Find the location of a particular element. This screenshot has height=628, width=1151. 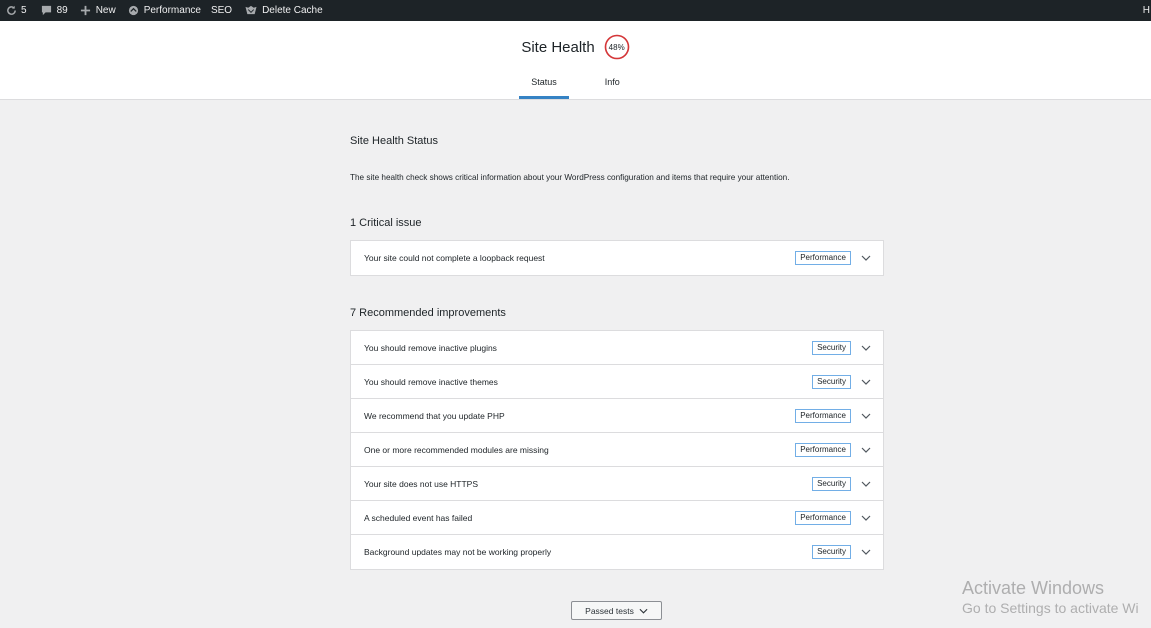

critical-heading: 1 Critical issue is located at coordinates (386, 223).